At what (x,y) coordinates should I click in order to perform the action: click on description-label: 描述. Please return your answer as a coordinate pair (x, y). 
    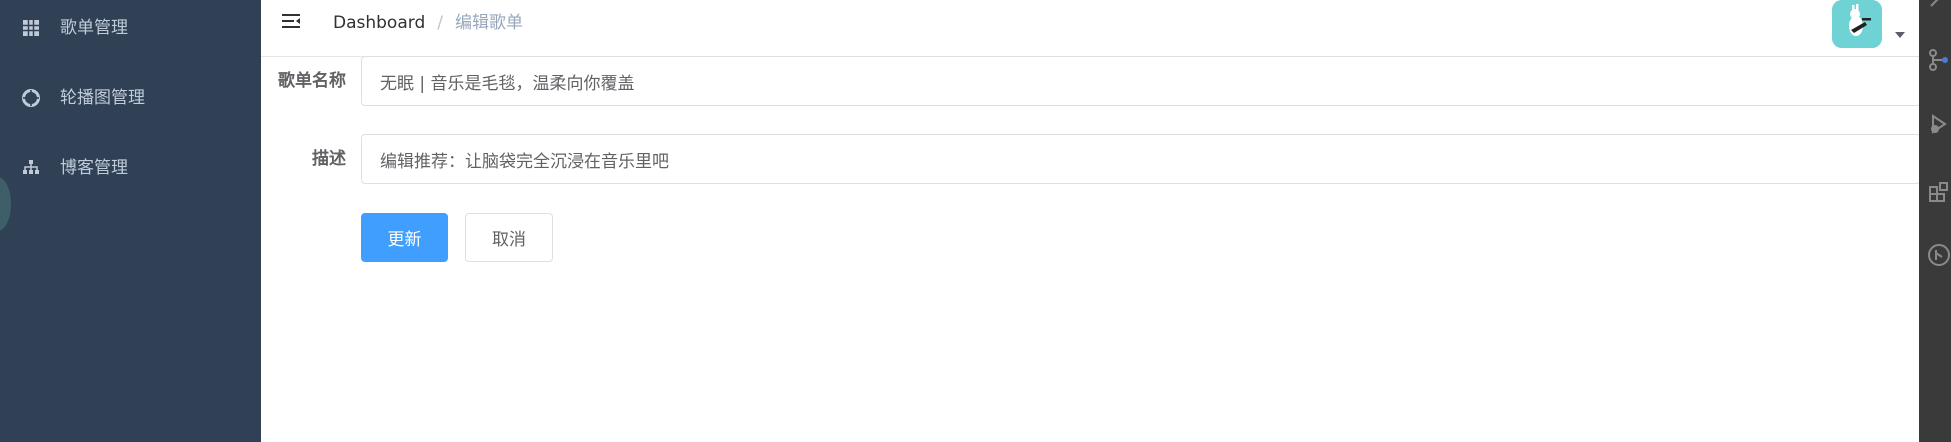
    Looking at the image, I should click on (329, 159).